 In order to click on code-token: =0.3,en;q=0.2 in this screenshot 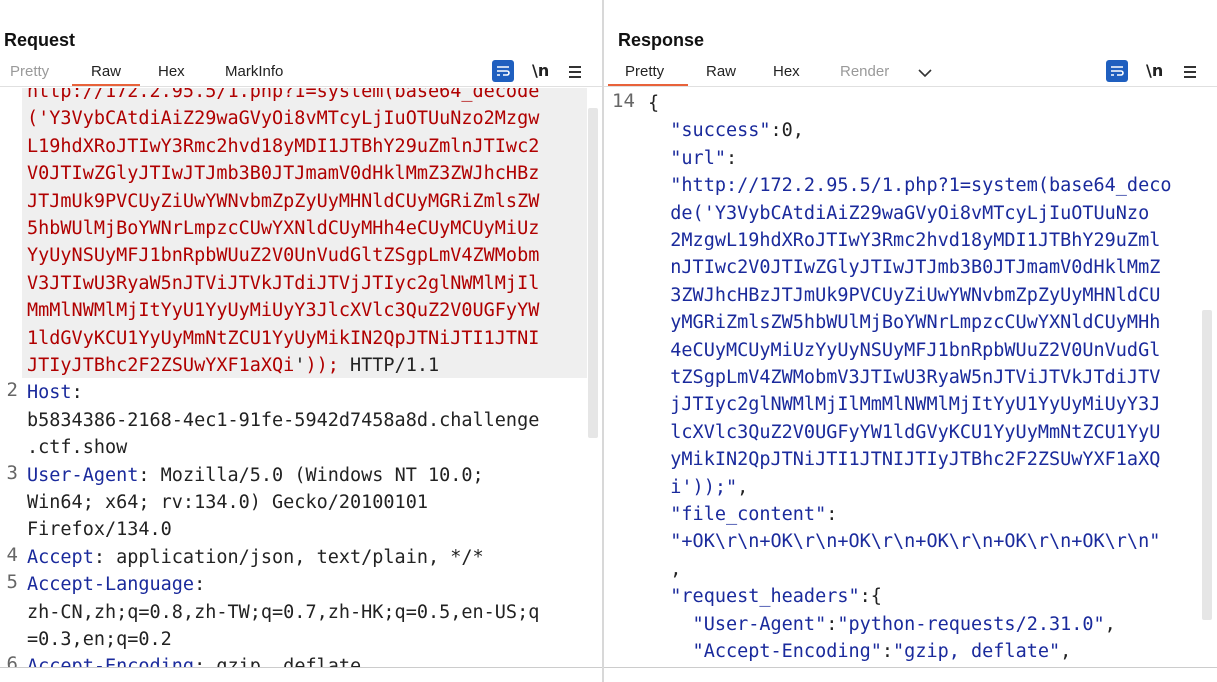, I will do `click(99, 639)`.